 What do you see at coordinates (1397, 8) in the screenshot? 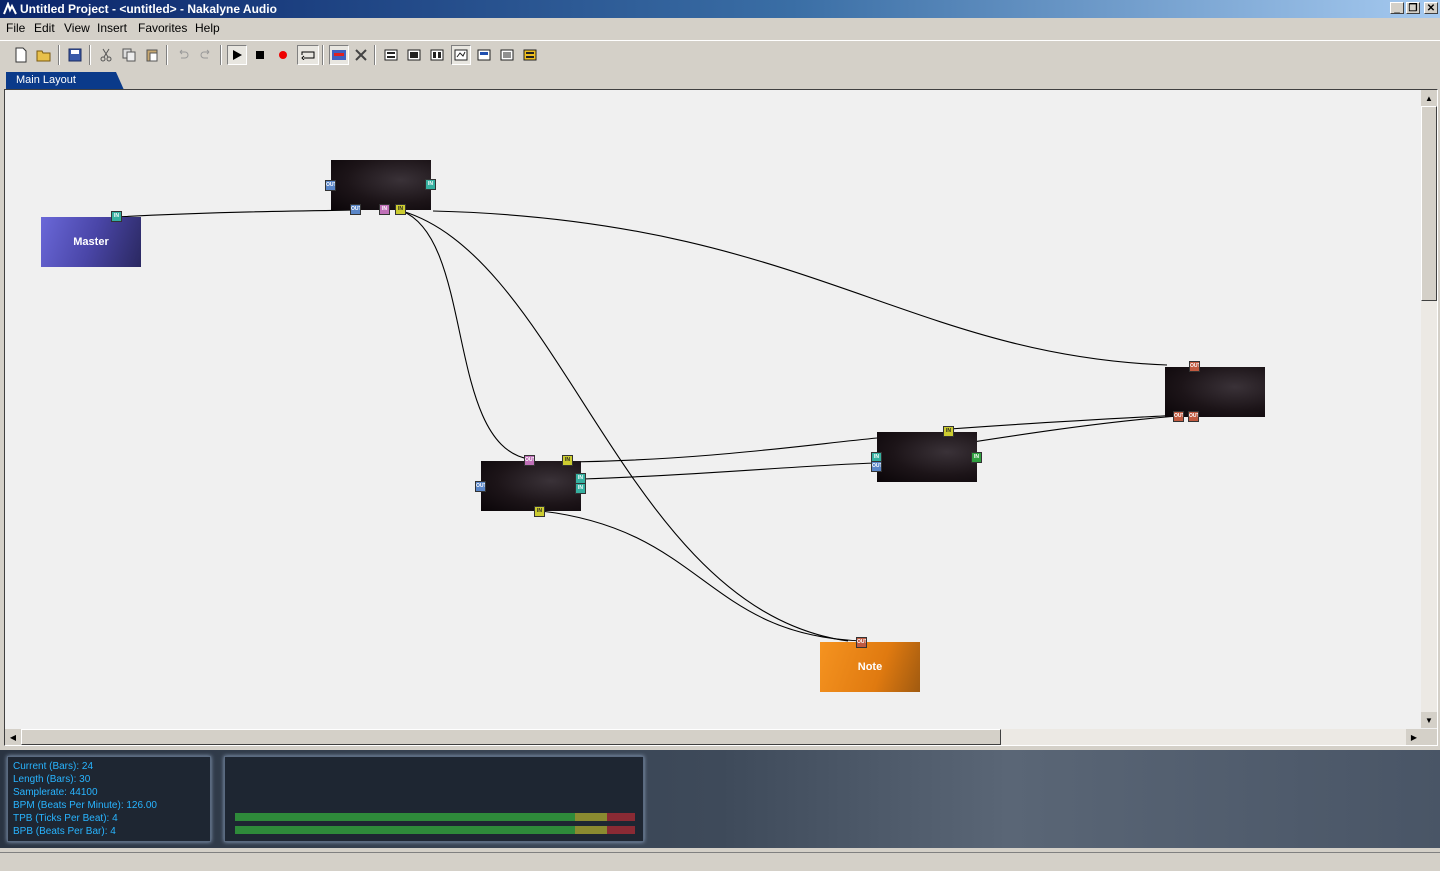
I see `minimize-button: _` at bounding box center [1397, 8].